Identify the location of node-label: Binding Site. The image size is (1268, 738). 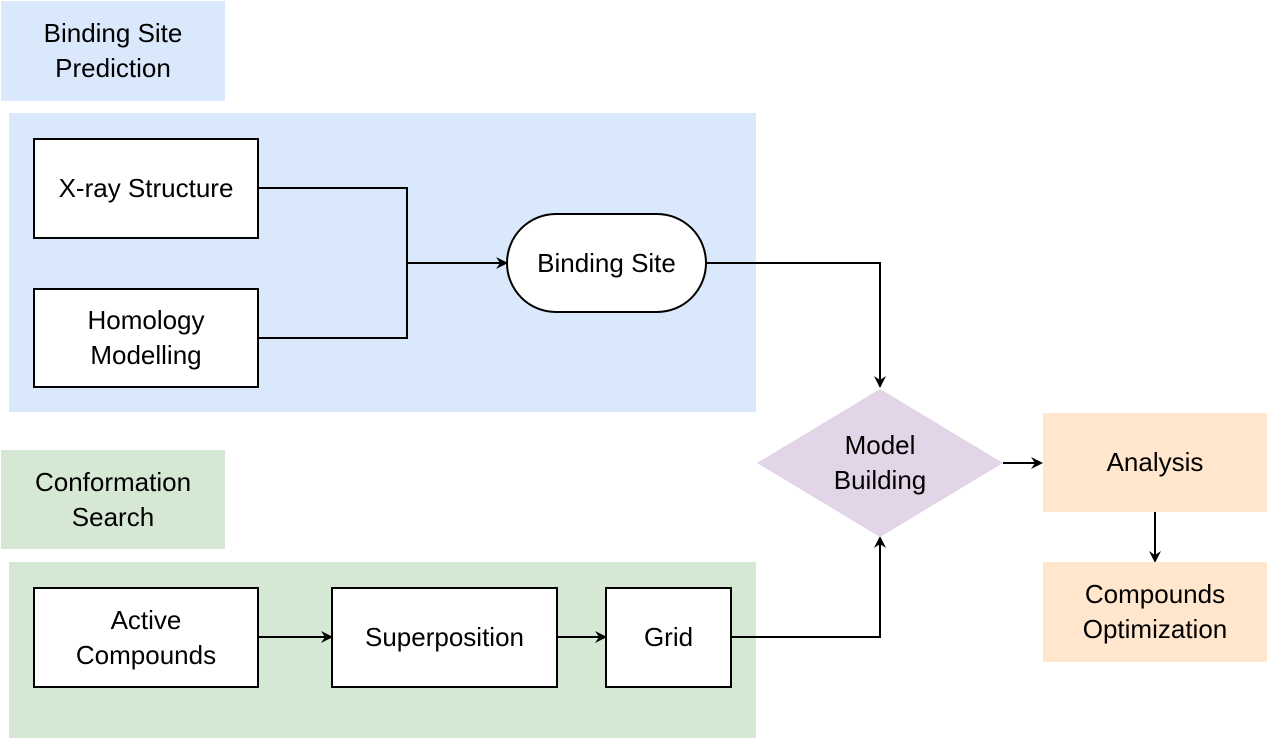
(606, 262).